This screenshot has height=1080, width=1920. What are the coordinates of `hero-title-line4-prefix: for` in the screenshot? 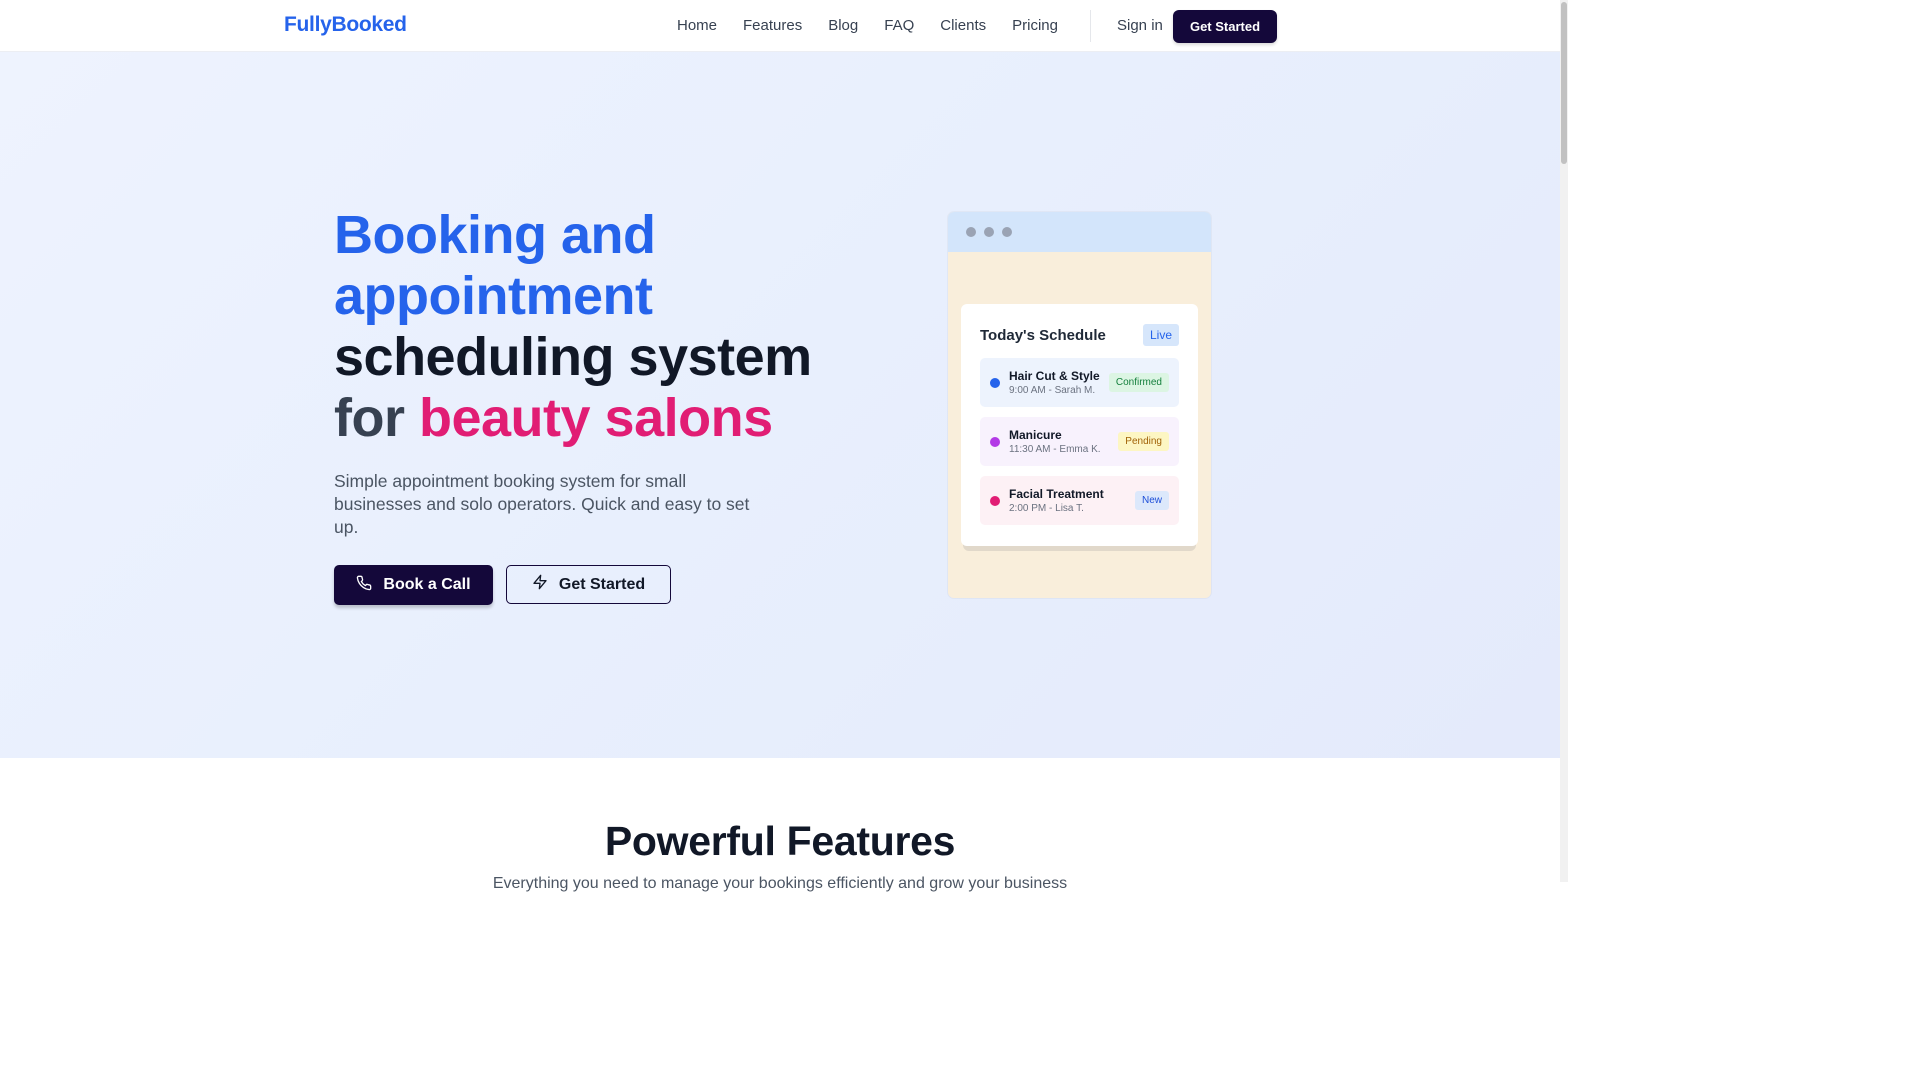 It's located at (376, 418).